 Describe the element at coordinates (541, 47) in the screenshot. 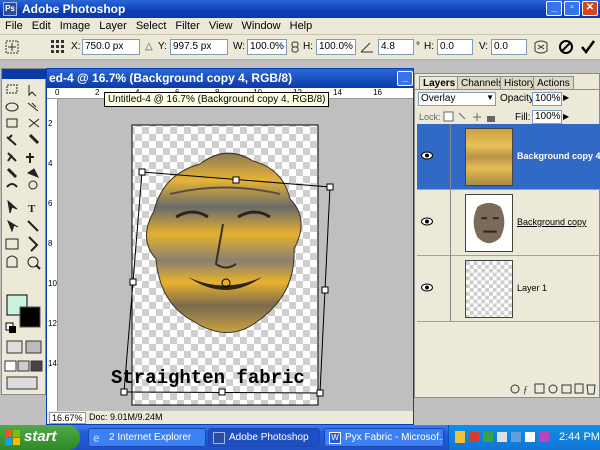

I see `warp-mode-icon` at that location.